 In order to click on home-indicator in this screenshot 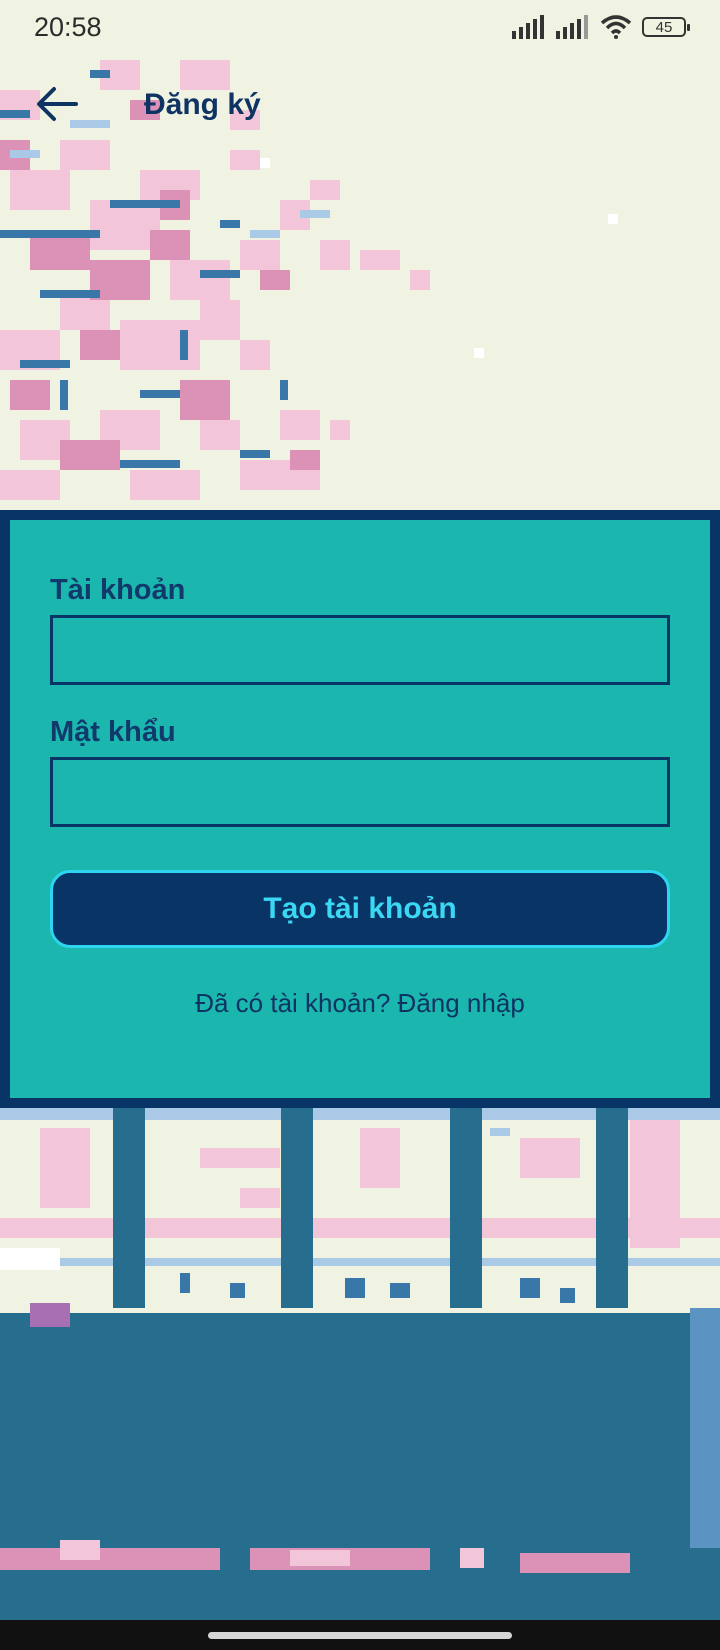, I will do `click(360, 1635)`.